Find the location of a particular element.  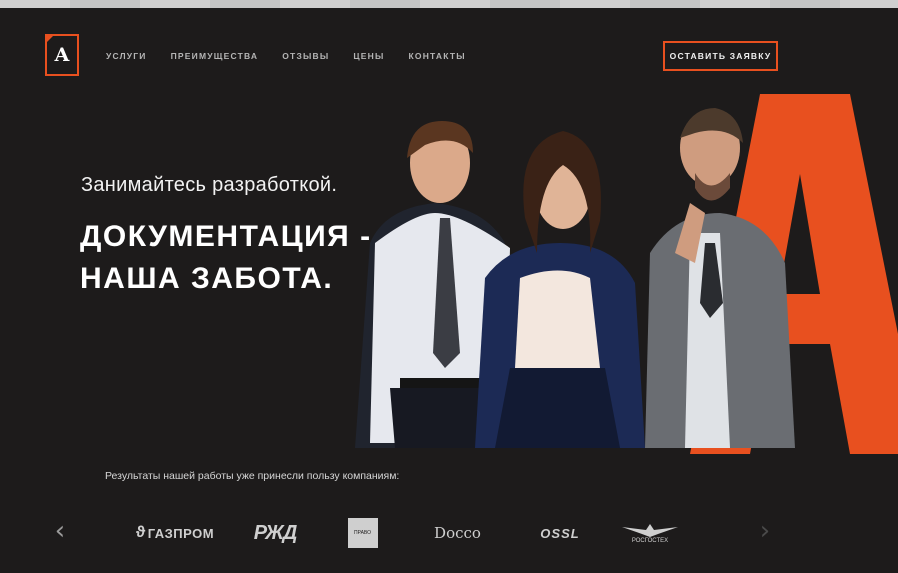

client-logos-carousel: ϑ ГАЗПРОМ РЖД ПРАВО Docco OSSL РОСГОСТЕХ is located at coordinates (405, 533).